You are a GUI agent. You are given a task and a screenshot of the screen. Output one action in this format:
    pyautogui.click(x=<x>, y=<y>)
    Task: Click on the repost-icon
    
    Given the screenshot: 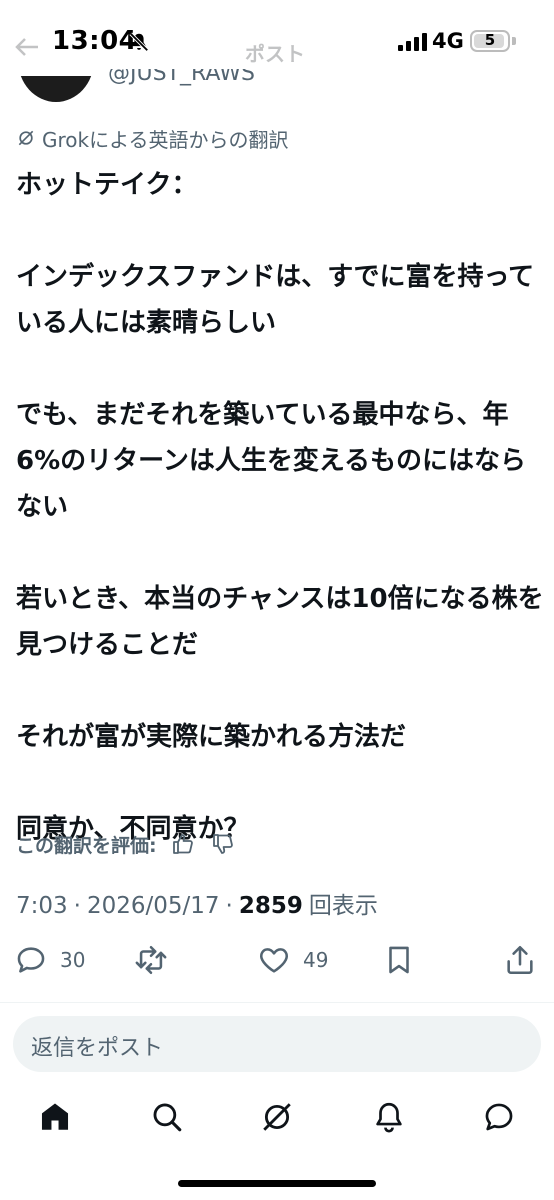 What is the action you would take?
    pyautogui.click(x=151, y=960)
    